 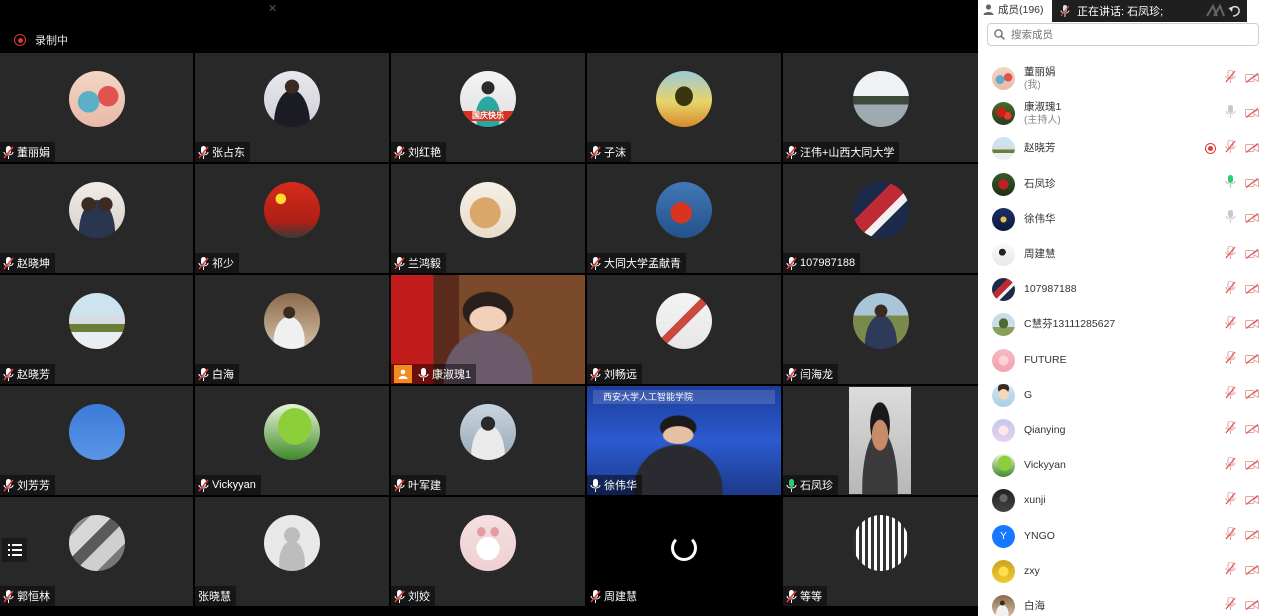 What do you see at coordinates (684, 107) in the screenshot?
I see `participant-tile: 子沫` at bounding box center [684, 107].